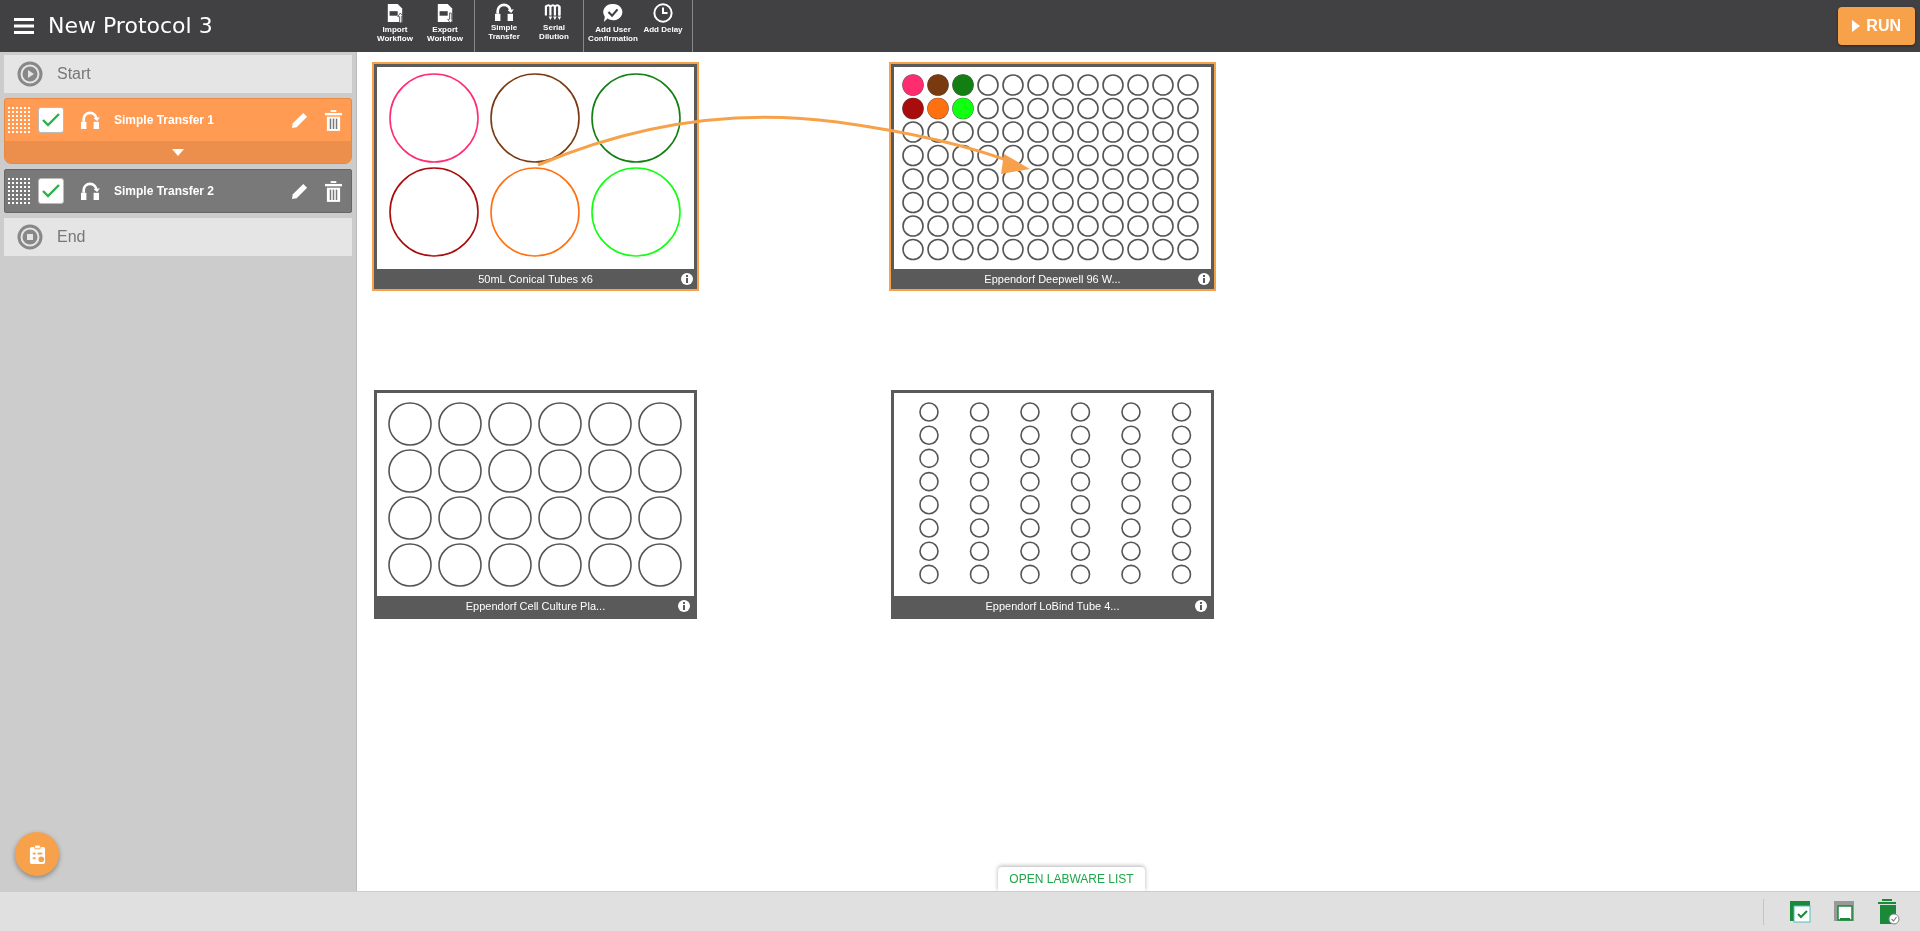  Describe the element at coordinates (178, 74) in the screenshot. I see `step-row: Start` at that location.